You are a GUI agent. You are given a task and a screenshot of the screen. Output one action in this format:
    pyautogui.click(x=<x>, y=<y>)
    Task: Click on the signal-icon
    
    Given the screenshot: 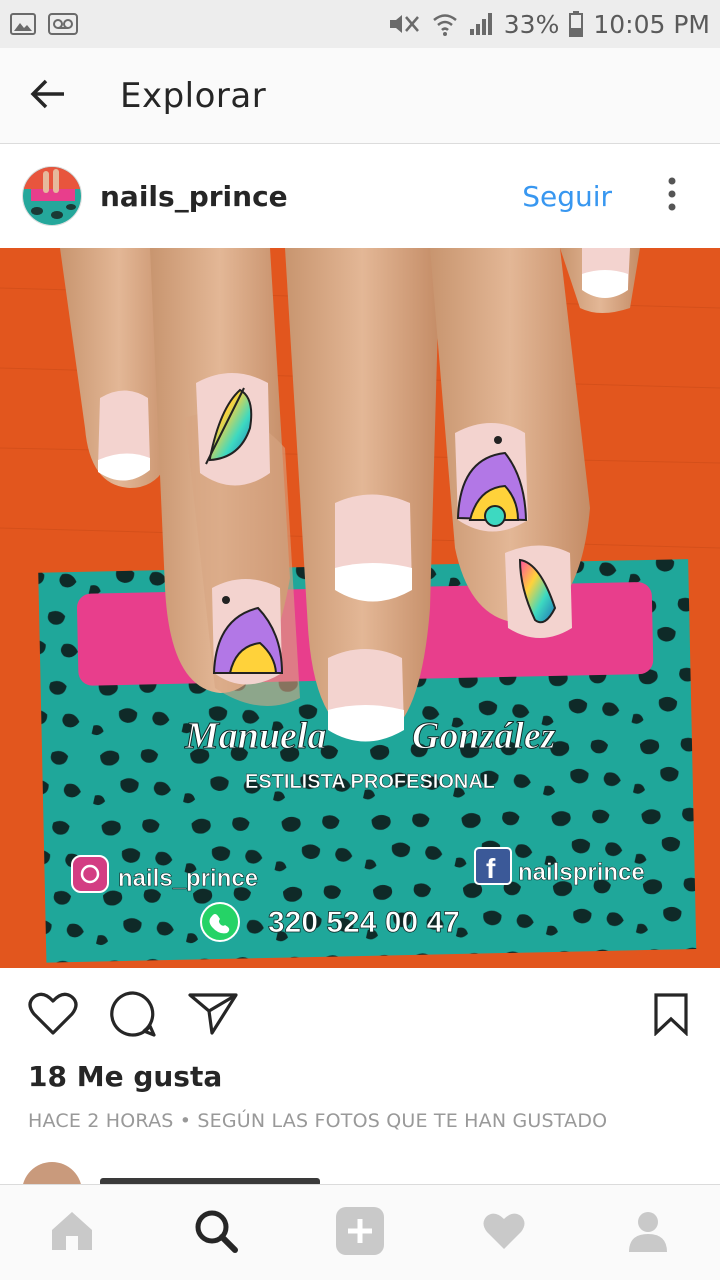 What is the action you would take?
    pyautogui.click(x=481, y=24)
    